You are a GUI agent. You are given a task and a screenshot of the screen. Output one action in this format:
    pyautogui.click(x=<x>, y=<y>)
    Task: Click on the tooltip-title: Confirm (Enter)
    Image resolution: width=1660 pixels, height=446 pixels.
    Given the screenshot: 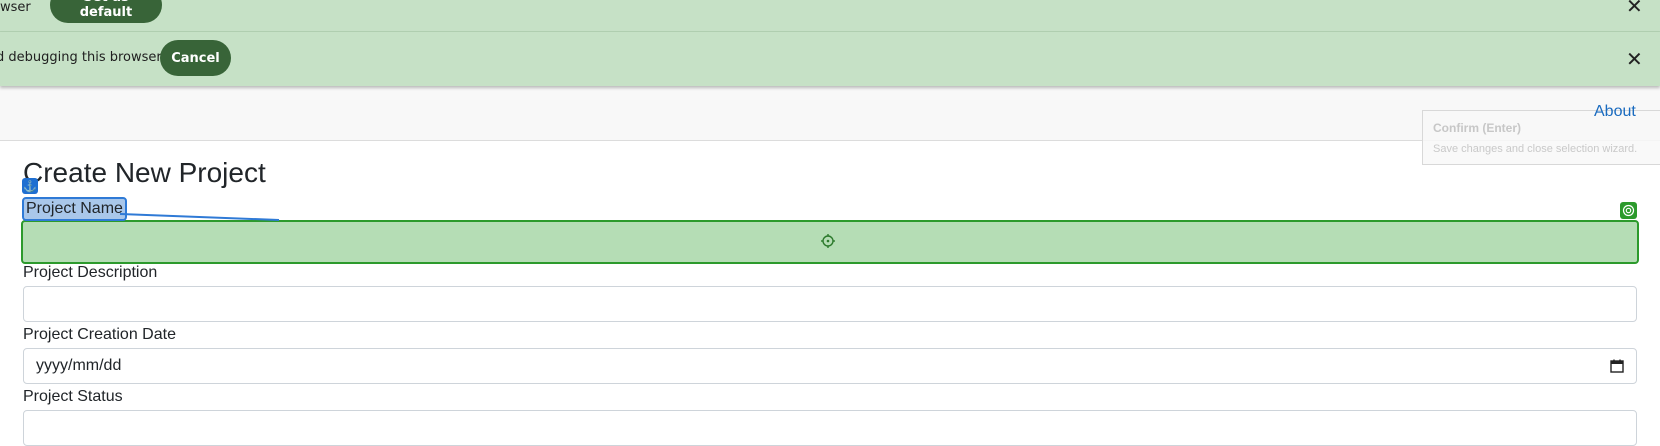 What is the action you would take?
    pyautogui.click(x=1477, y=128)
    